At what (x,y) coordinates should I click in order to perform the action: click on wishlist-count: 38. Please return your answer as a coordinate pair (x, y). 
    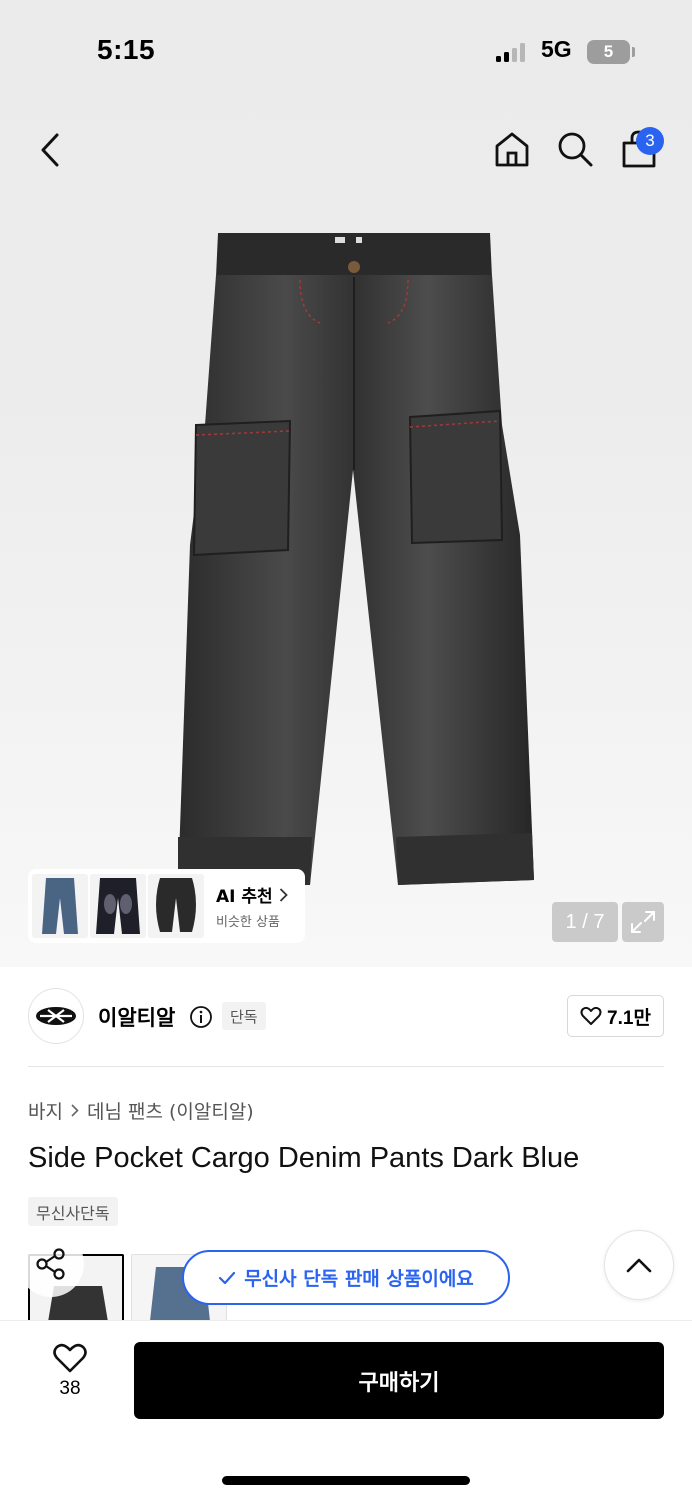
    Looking at the image, I should click on (70, 1388).